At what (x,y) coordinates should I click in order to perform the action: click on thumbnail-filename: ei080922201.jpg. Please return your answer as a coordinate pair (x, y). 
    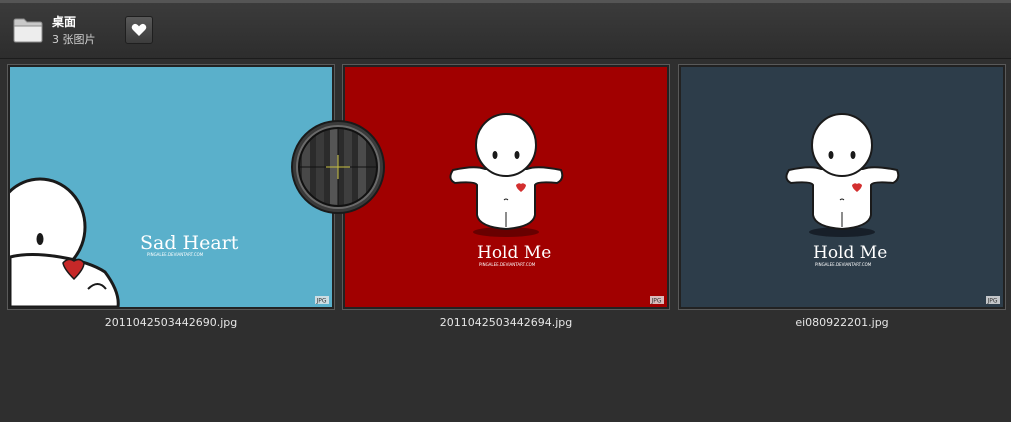
    Looking at the image, I should click on (842, 322).